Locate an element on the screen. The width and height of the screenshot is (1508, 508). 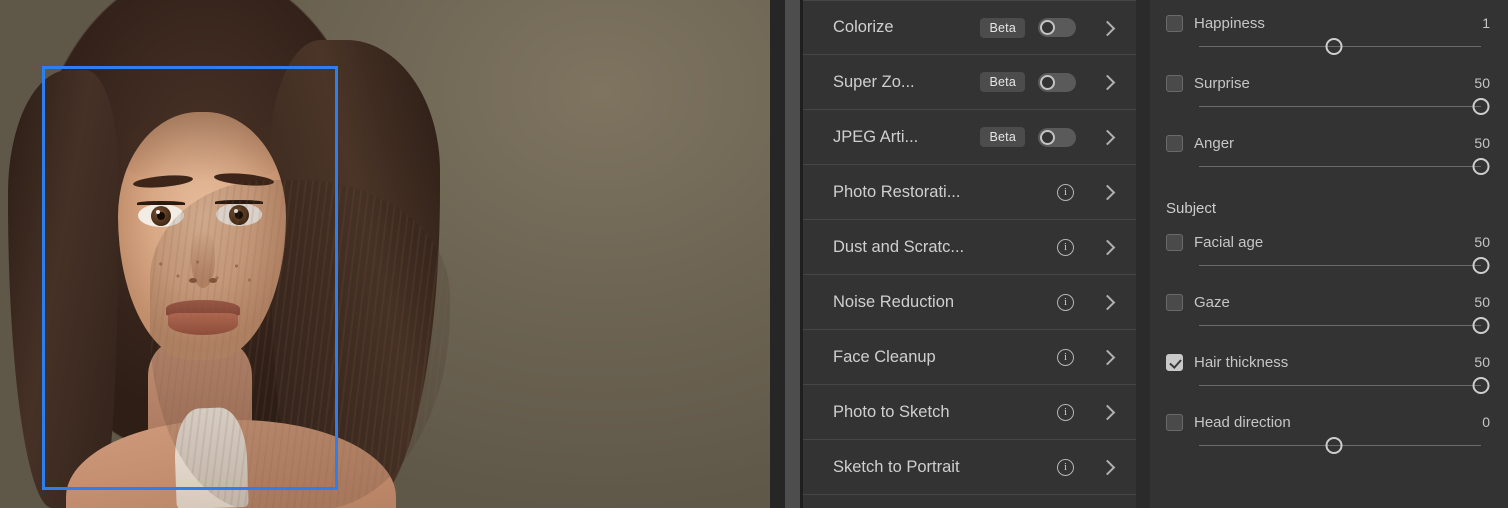
property-slider-row: Gaze 50 is located at coordinates (1328, 309).